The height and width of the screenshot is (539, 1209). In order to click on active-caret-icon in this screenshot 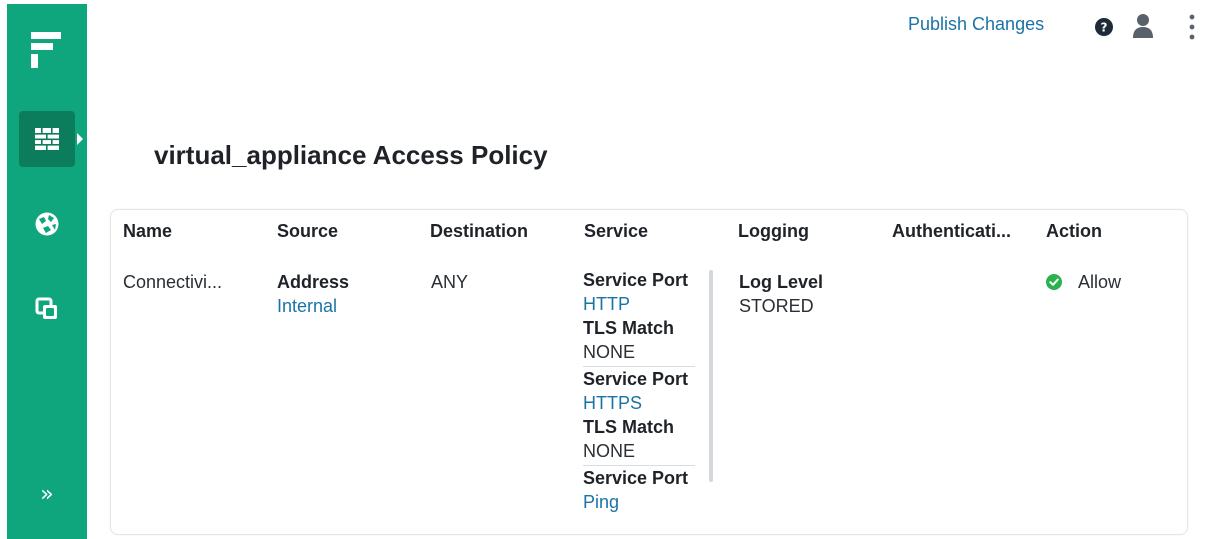, I will do `click(80, 139)`.